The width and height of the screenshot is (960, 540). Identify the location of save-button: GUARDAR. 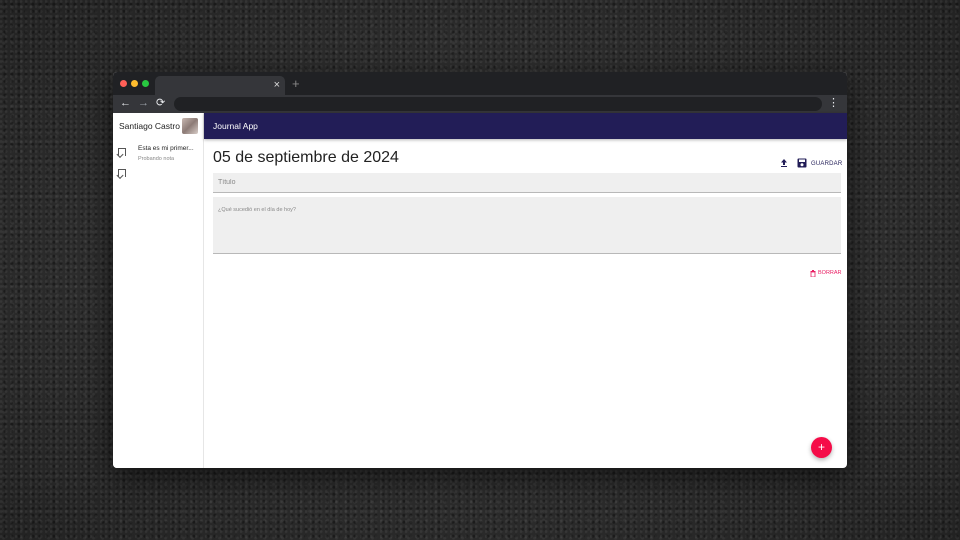
(819, 164).